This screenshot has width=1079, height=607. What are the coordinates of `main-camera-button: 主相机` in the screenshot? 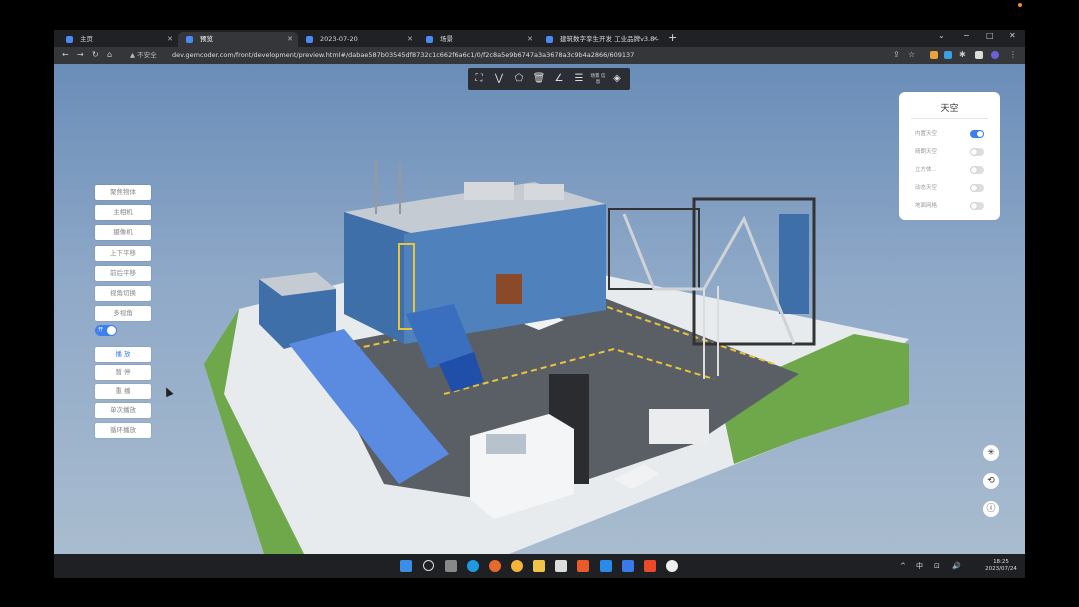 It's located at (123, 212).